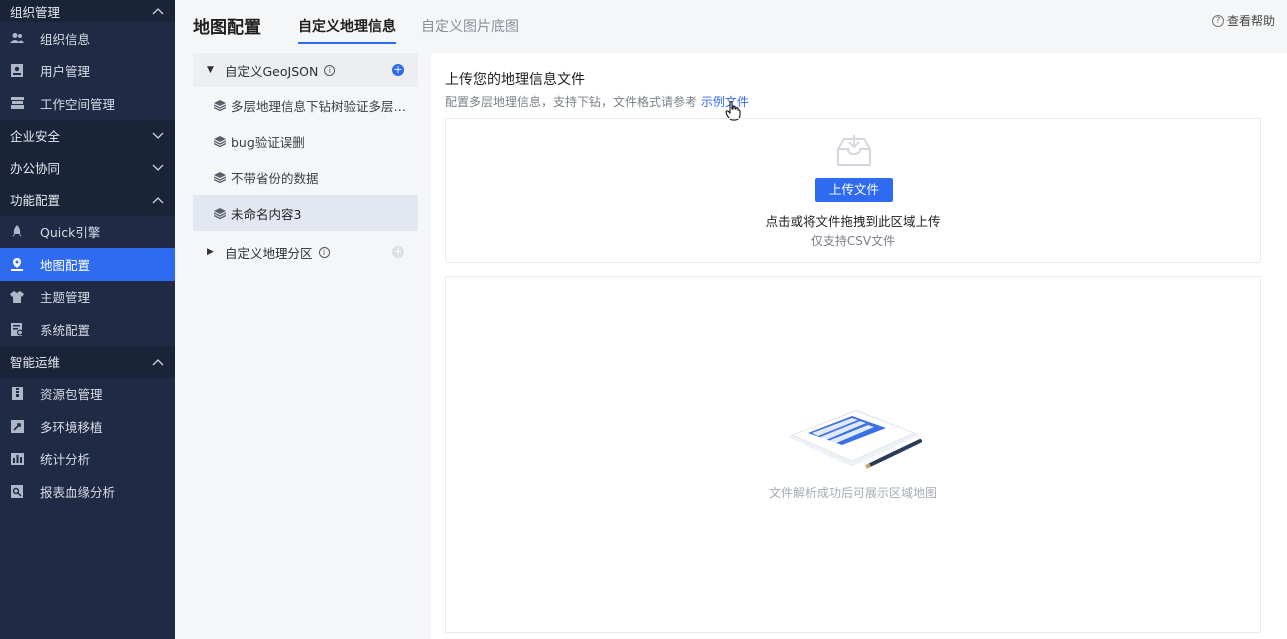 The height and width of the screenshot is (639, 1287). Describe the element at coordinates (854, 150) in the screenshot. I see `inbox-upload-icon` at that location.